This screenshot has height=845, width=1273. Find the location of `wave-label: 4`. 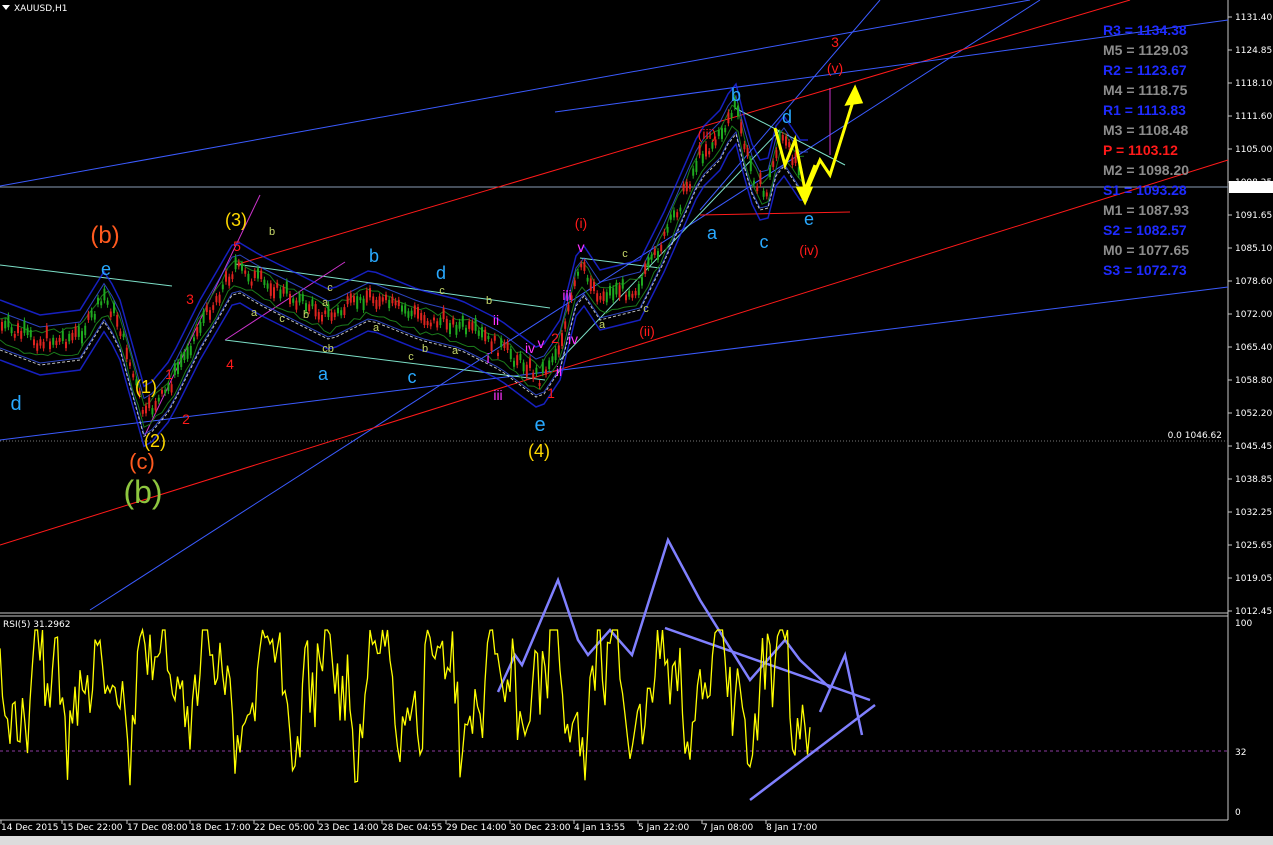

wave-label: 4 is located at coordinates (230, 364).